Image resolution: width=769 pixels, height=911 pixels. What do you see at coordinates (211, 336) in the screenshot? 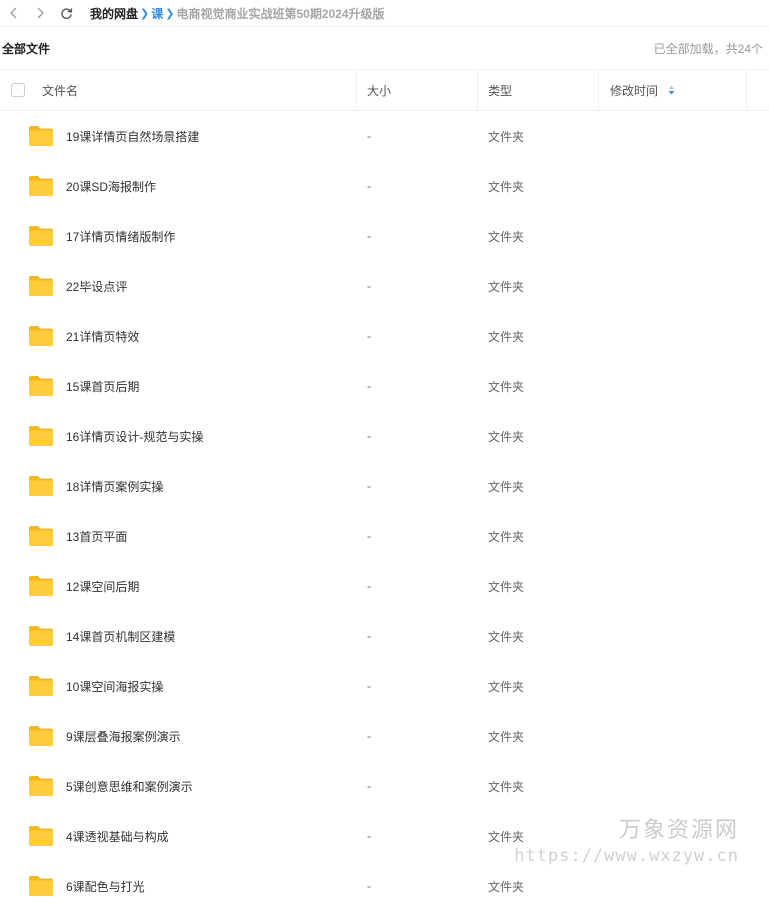
I see `row-name: 21详情页特效` at bounding box center [211, 336].